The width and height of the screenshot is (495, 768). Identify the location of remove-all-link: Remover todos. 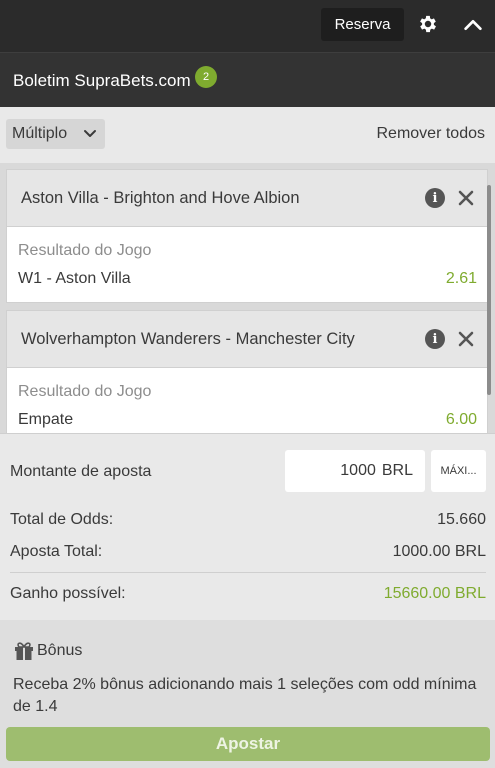
(431, 134).